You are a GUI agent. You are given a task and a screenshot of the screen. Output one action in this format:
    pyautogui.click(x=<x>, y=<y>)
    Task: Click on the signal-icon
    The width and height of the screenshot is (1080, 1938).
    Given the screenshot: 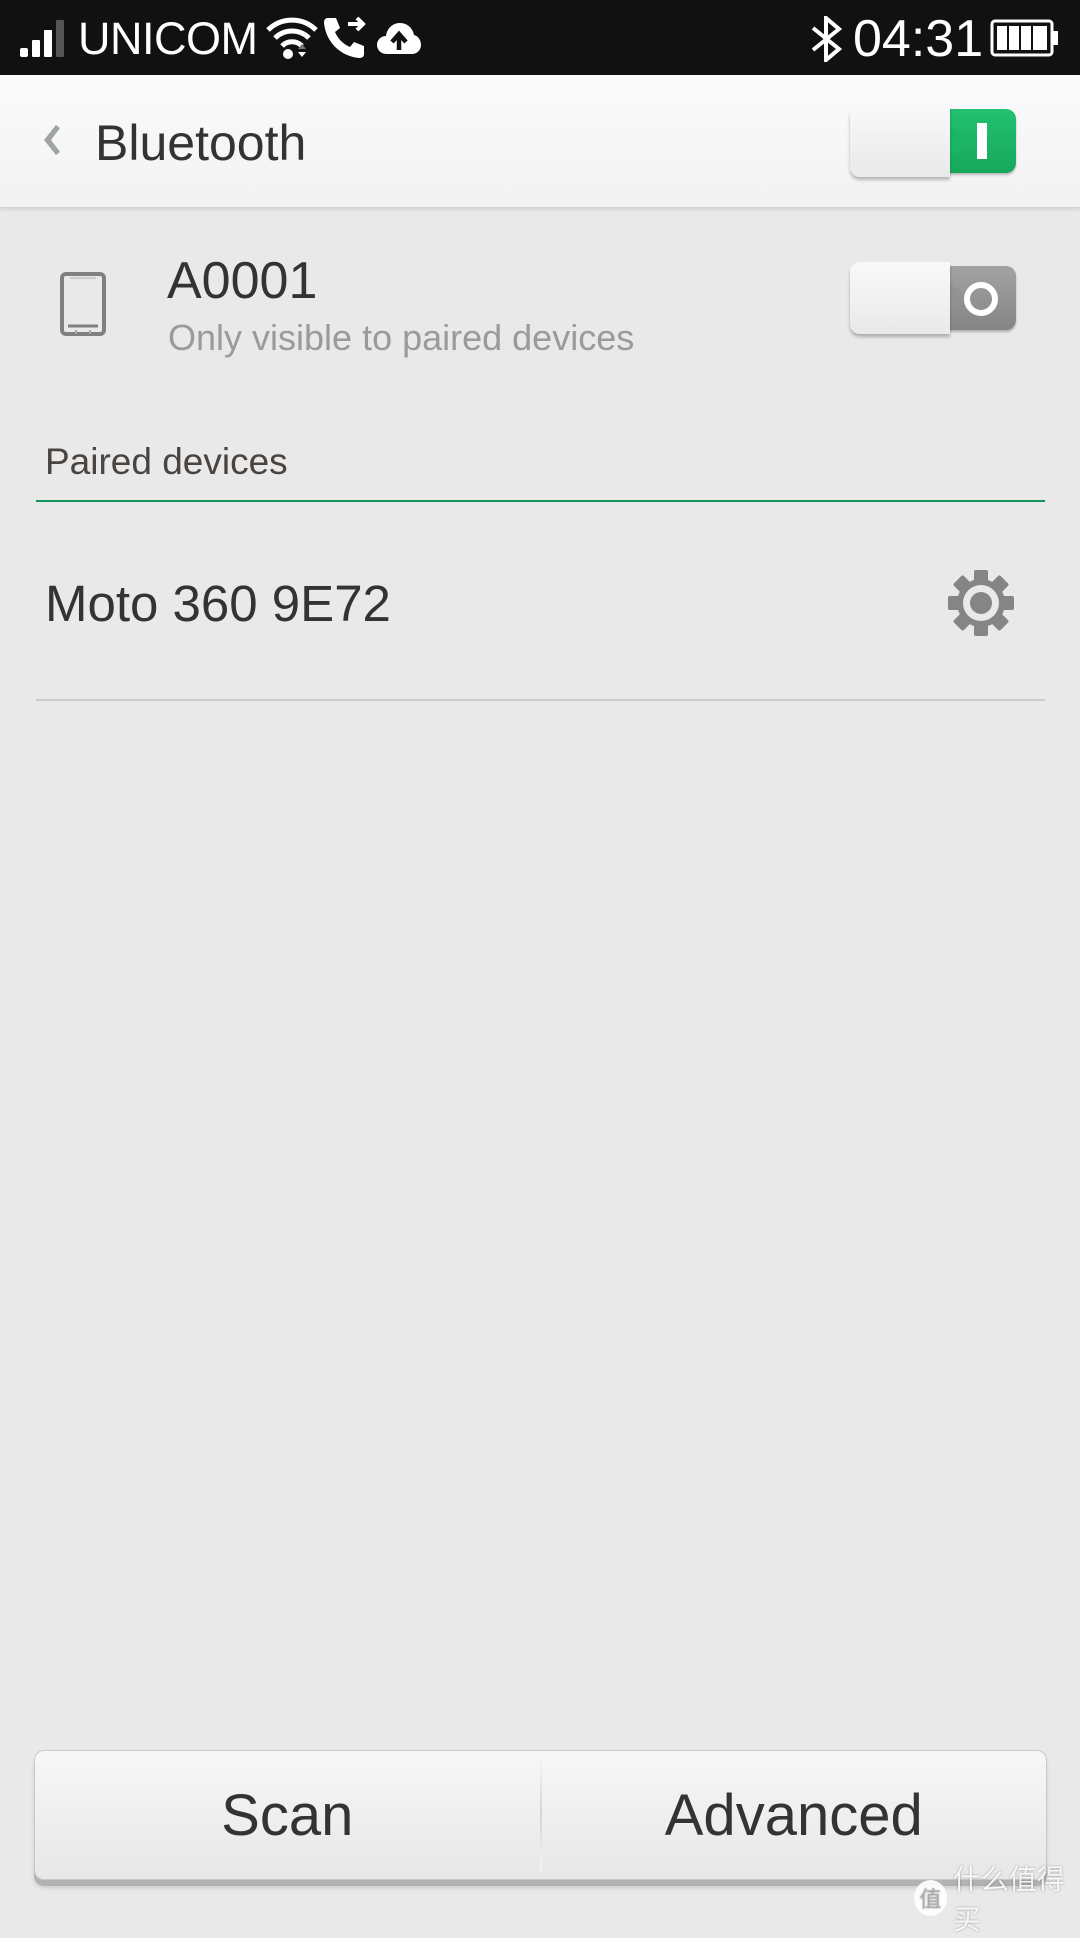 What is the action you would take?
    pyautogui.click(x=42, y=38)
    